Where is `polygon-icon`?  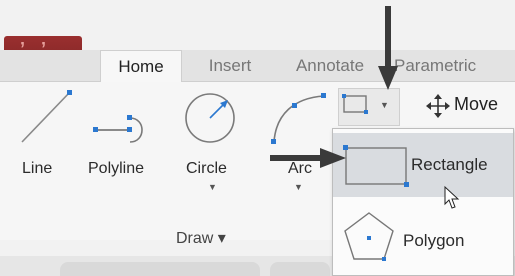
polygon-icon is located at coordinates (369, 236).